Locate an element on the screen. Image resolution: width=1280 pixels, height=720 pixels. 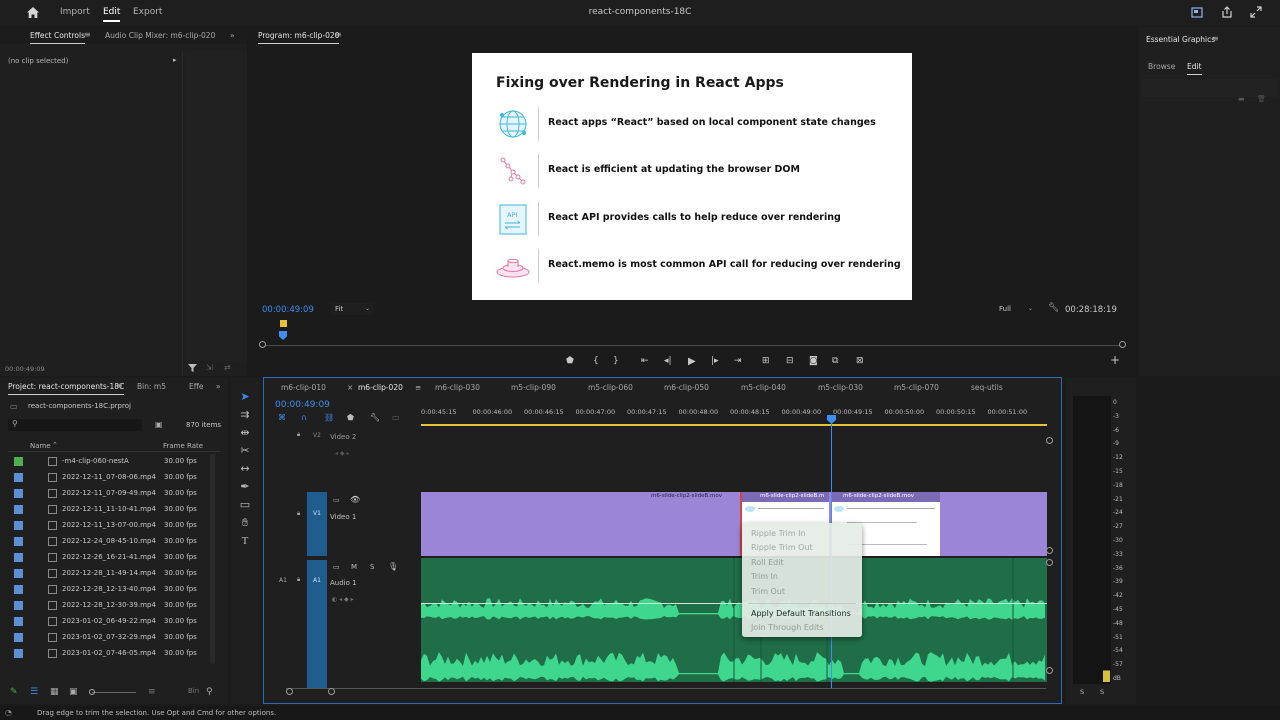
type-tool-icon: T is located at coordinates (245, 541).